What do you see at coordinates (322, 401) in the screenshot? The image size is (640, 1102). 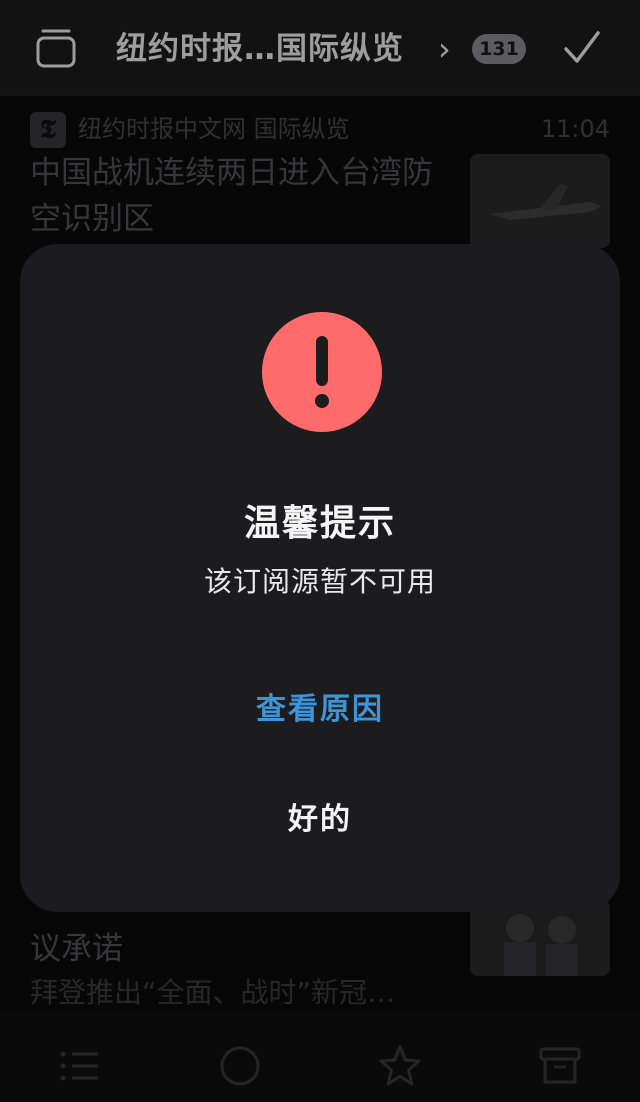 I see `exclamation-dot` at bounding box center [322, 401].